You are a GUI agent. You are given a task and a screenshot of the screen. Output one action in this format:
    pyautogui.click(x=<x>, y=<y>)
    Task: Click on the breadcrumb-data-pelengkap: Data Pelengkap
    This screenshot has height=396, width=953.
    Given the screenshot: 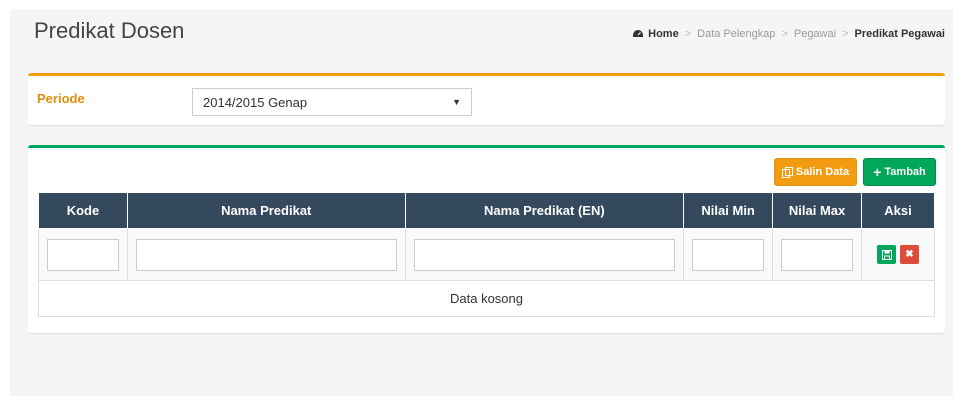 What is the action you would take?
    pyautogui.click(x=736, y=34)
    